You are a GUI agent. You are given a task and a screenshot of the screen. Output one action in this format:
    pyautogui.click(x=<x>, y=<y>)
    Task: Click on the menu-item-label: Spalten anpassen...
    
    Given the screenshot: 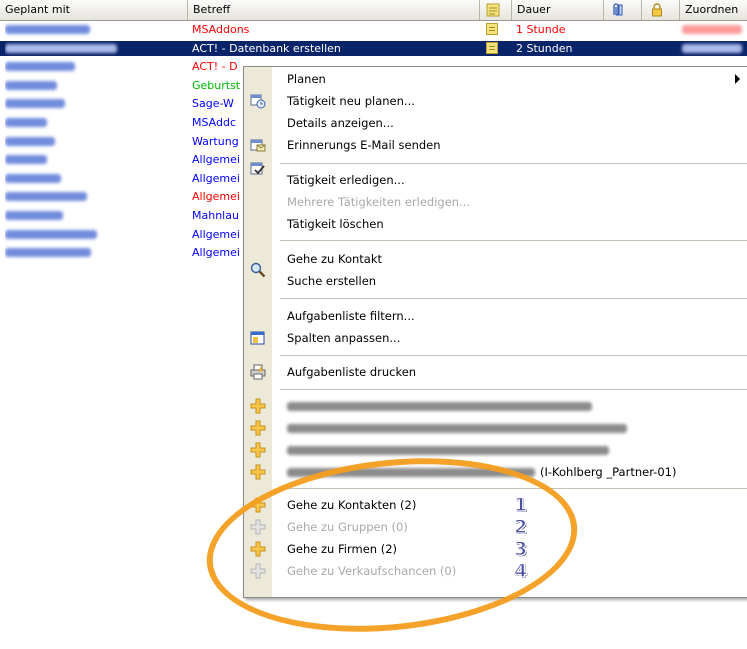 What is the action you would take?
    pyautogui.click(x=344, y=338)
    